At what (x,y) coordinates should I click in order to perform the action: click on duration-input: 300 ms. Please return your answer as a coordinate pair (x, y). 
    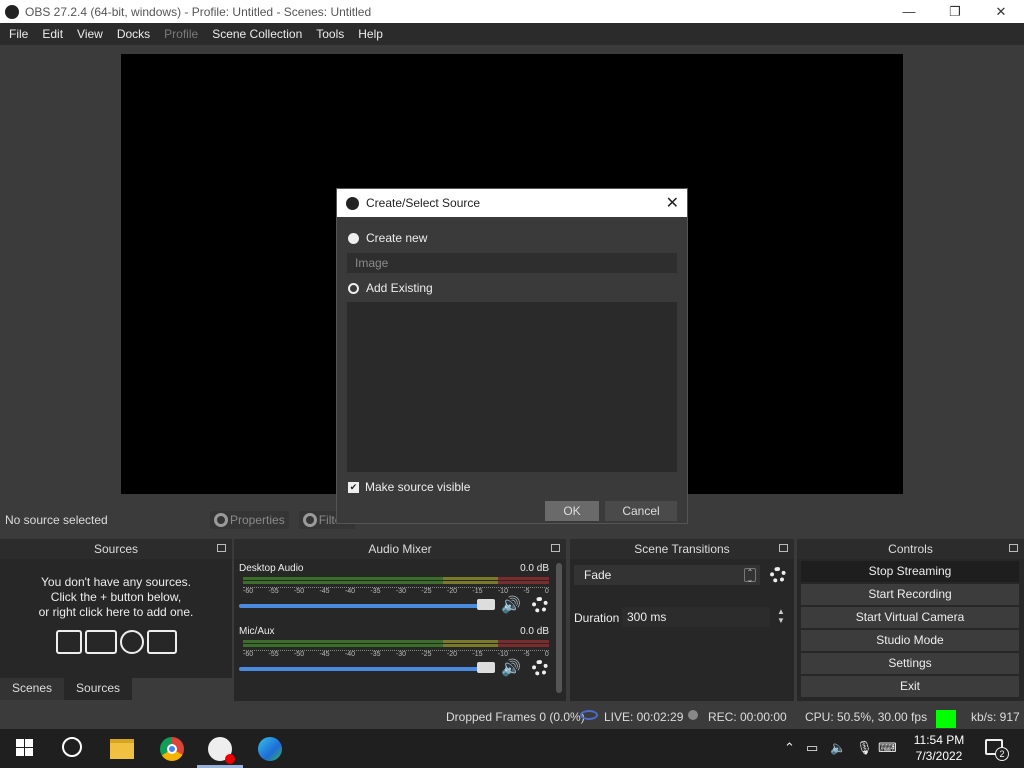
    Looking at the image, I should click on (696, 617).